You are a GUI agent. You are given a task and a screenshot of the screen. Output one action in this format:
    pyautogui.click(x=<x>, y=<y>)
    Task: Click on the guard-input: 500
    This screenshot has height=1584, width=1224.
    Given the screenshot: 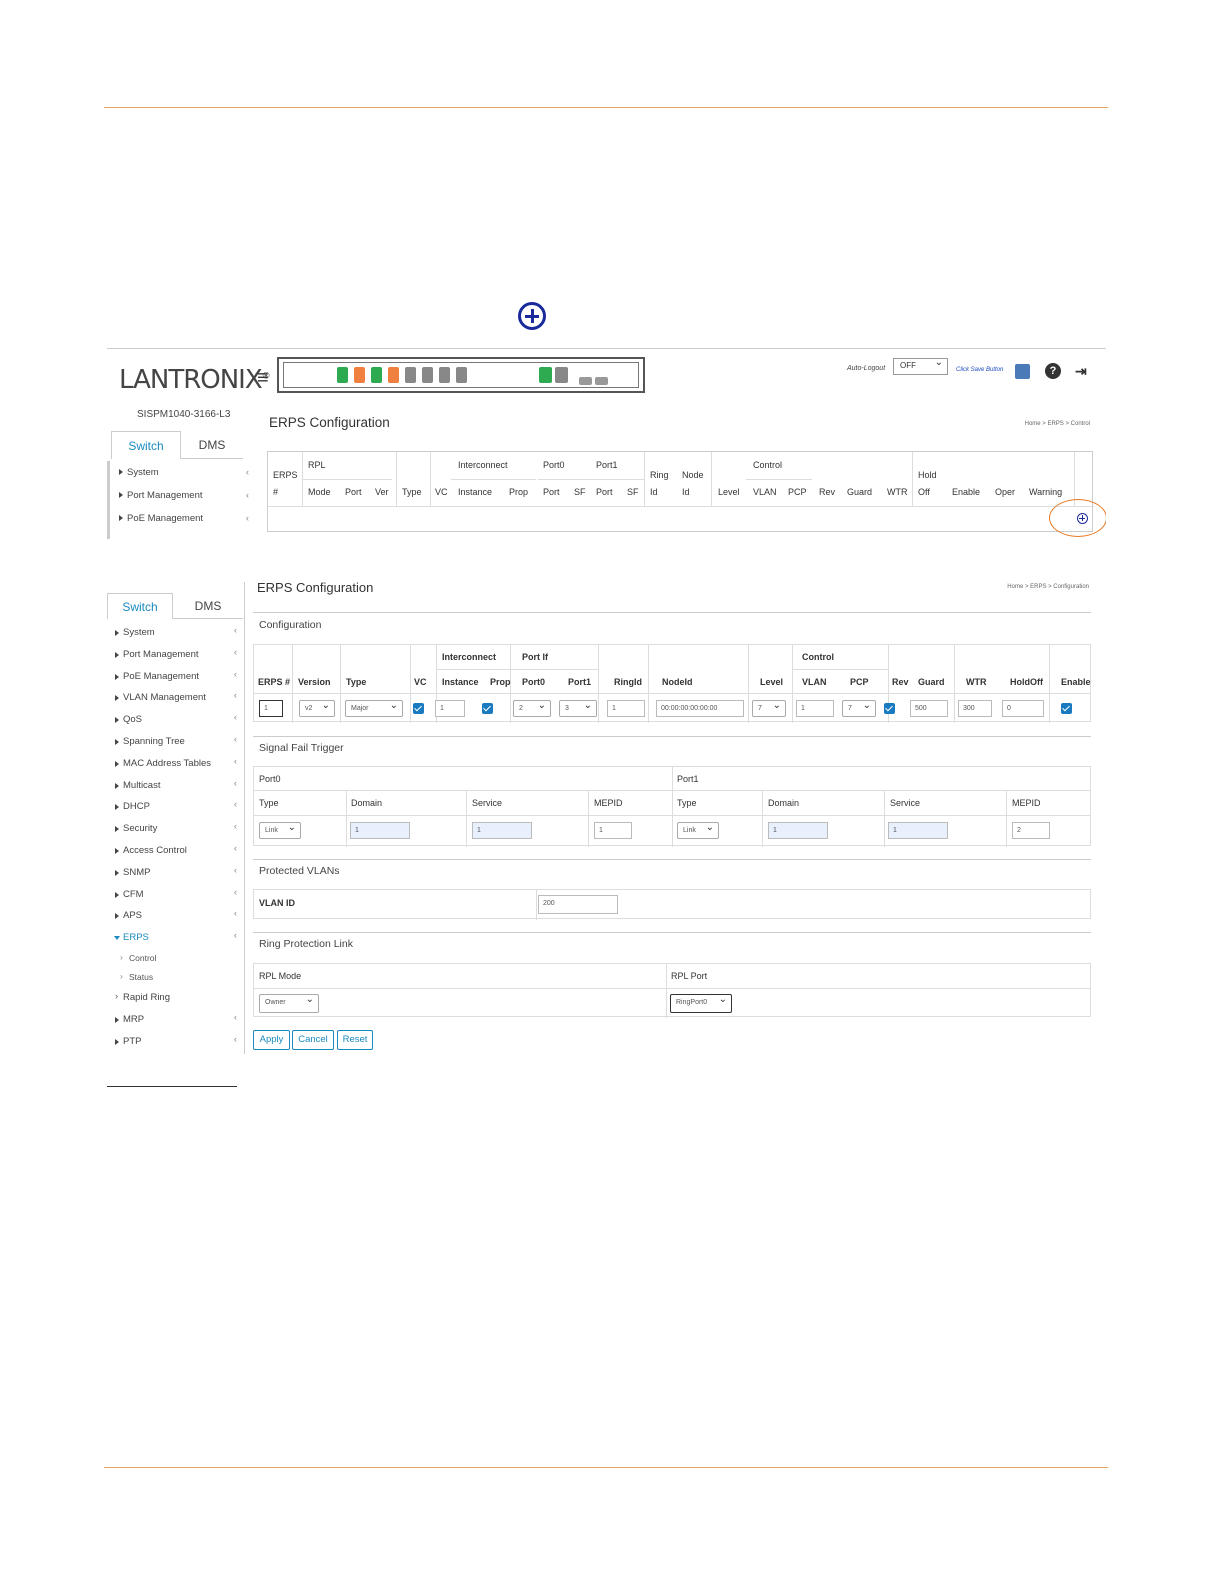 What is the action you would take?
    pyautogui.click(x=929, y=708)
    